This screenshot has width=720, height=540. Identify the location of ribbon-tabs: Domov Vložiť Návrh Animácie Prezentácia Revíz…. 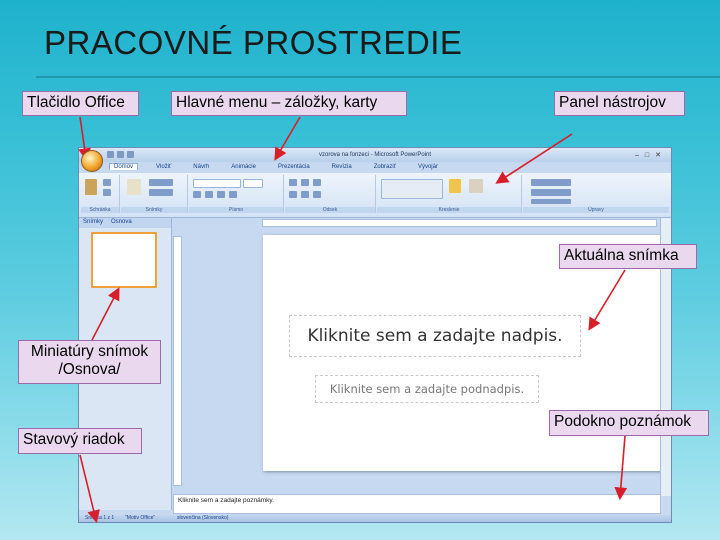
(282, 168).